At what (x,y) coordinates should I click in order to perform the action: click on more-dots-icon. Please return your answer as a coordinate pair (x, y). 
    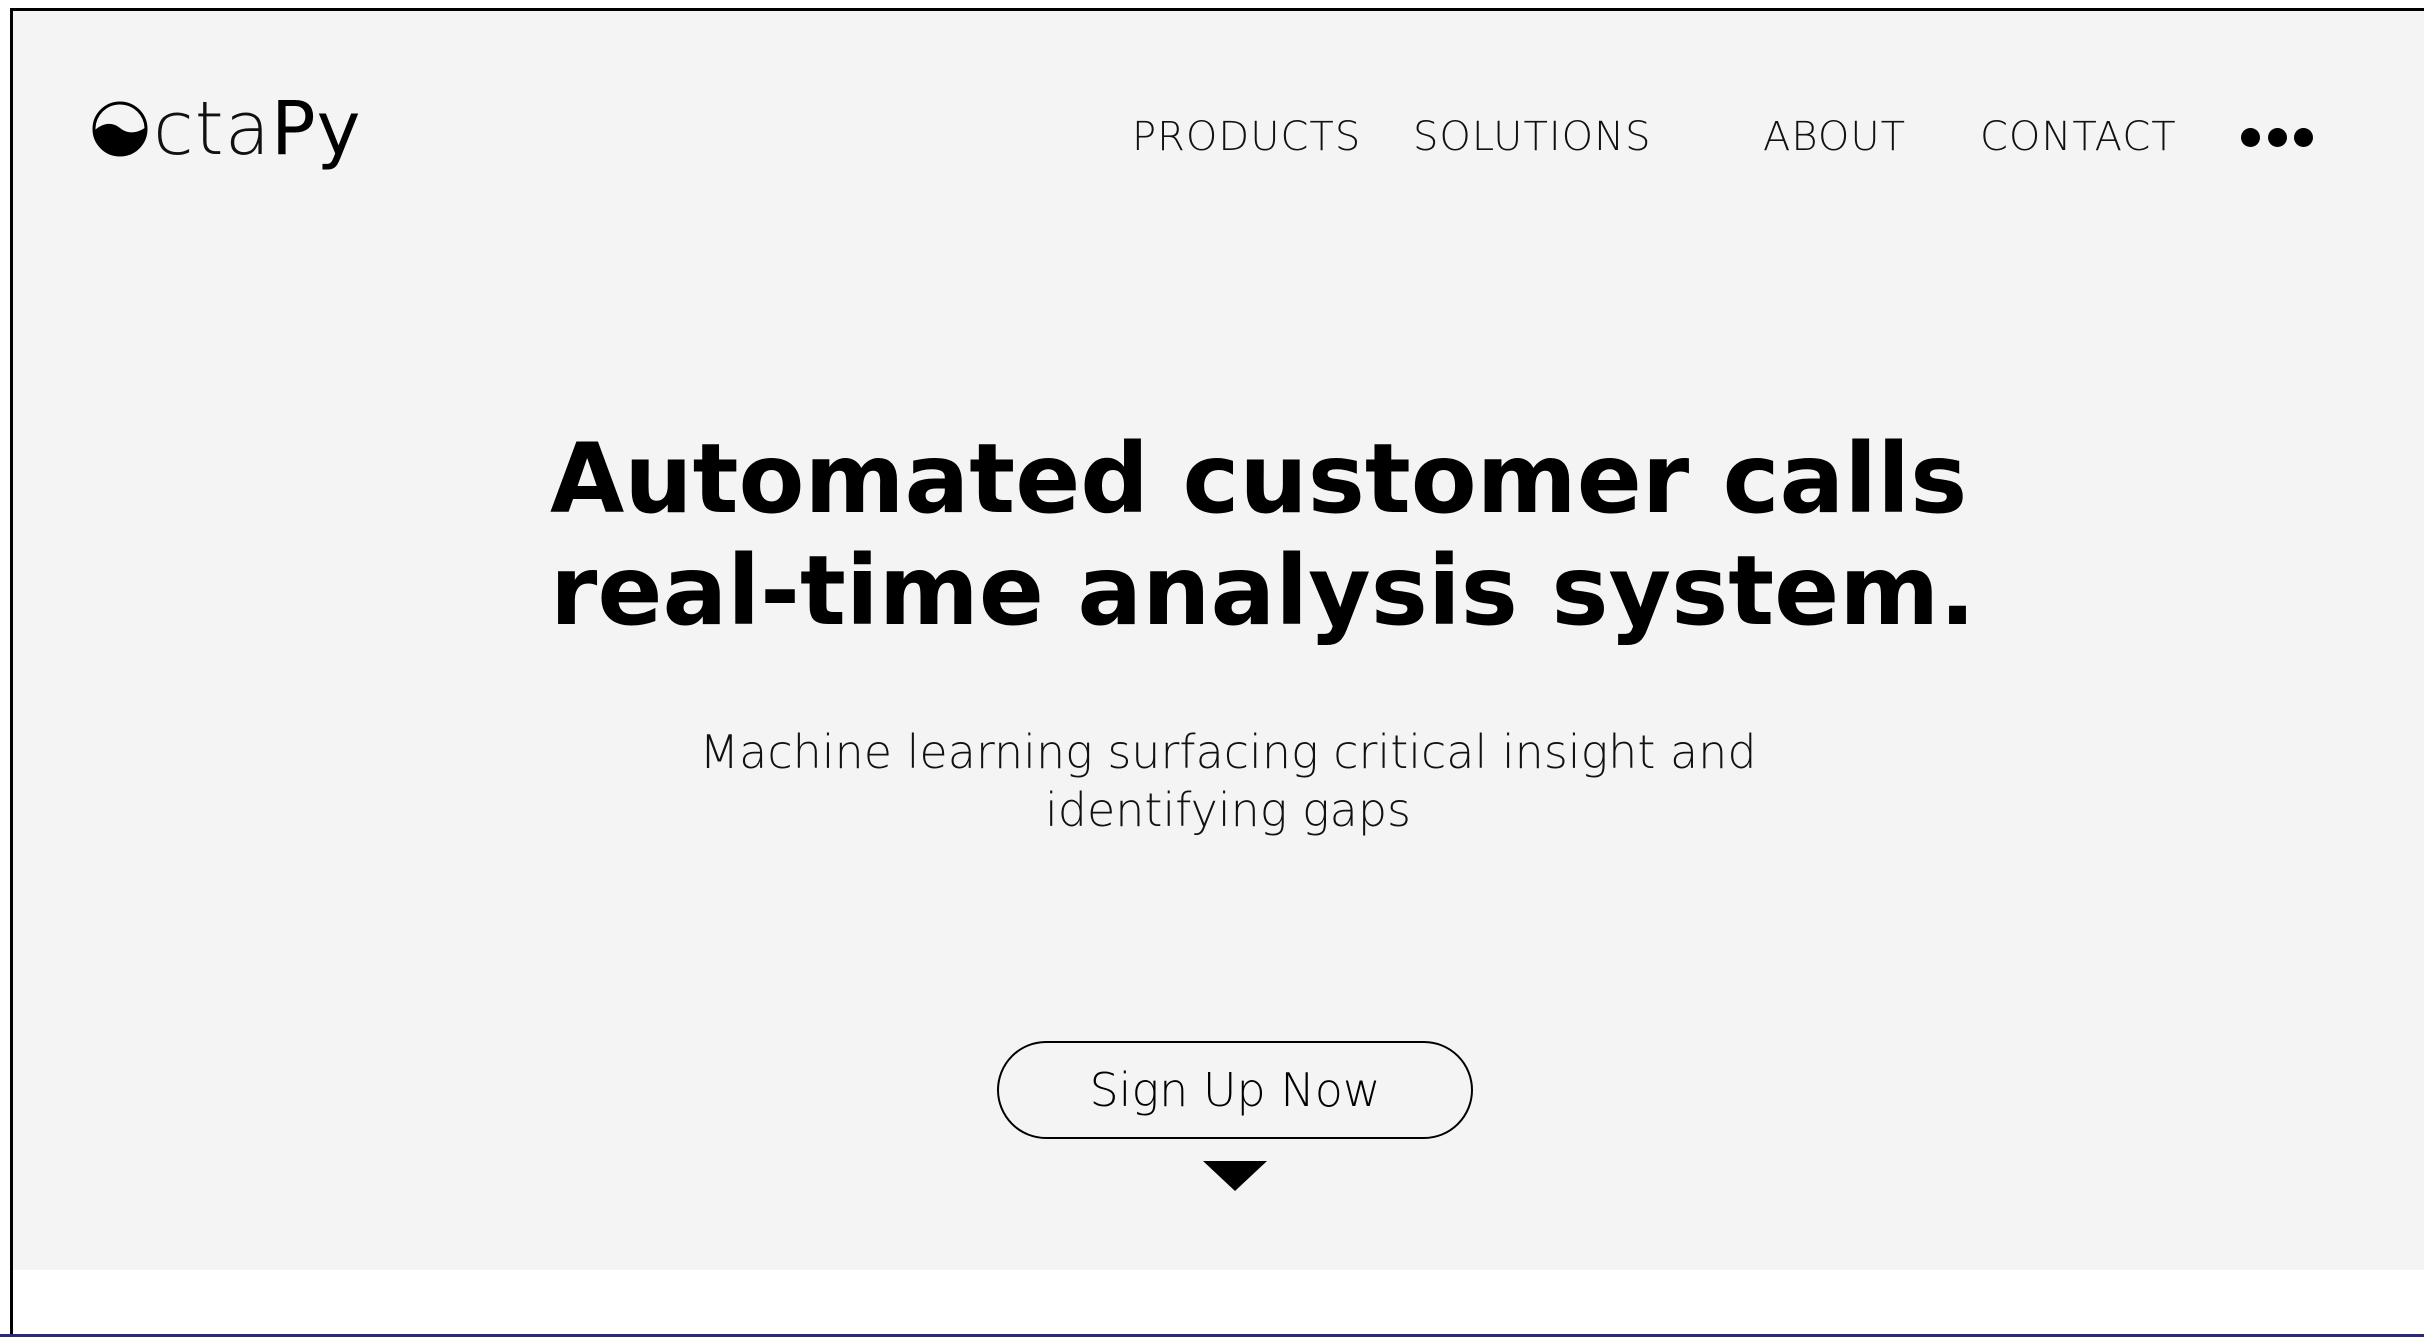
    Looking at the image, I should click on (2277, 137).